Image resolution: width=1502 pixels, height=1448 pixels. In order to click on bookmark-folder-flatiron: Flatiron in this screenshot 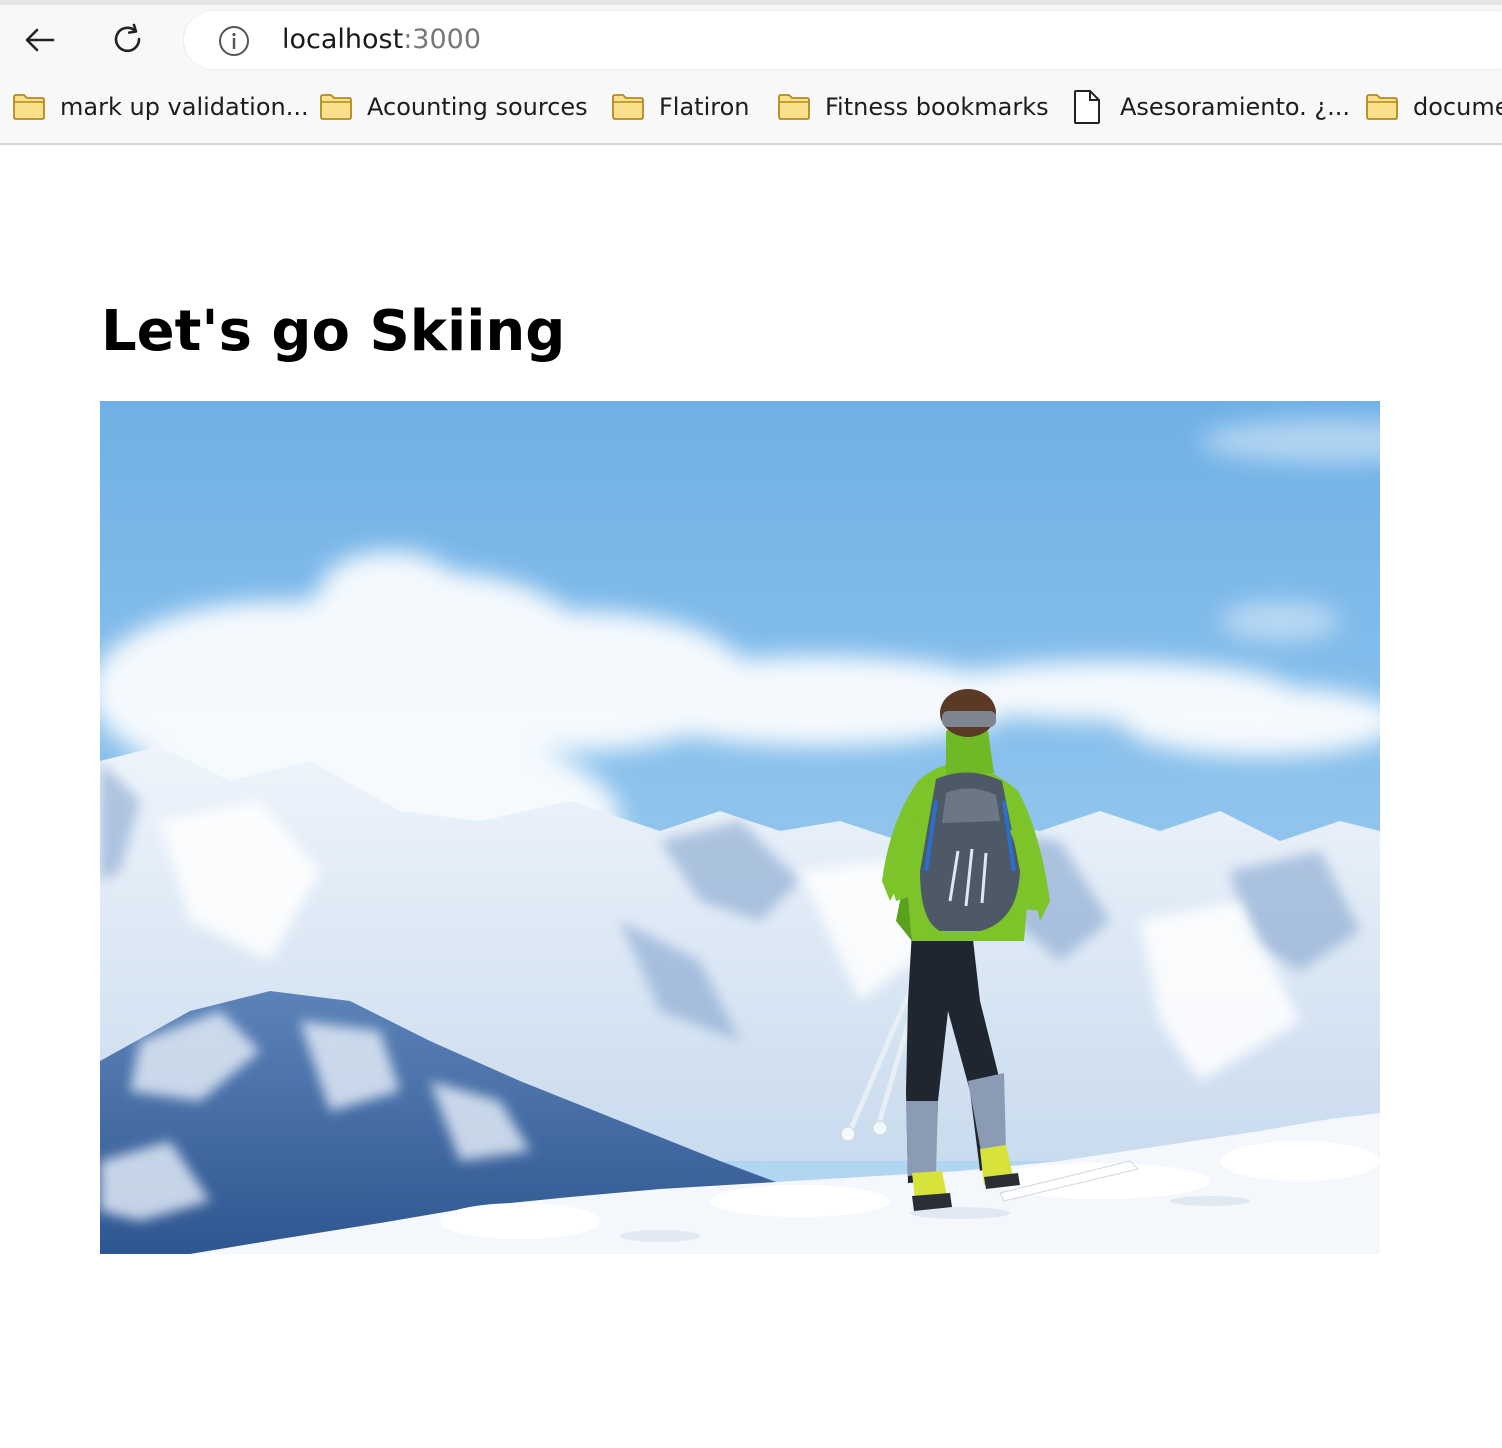, I will do `click(680, 107)`.